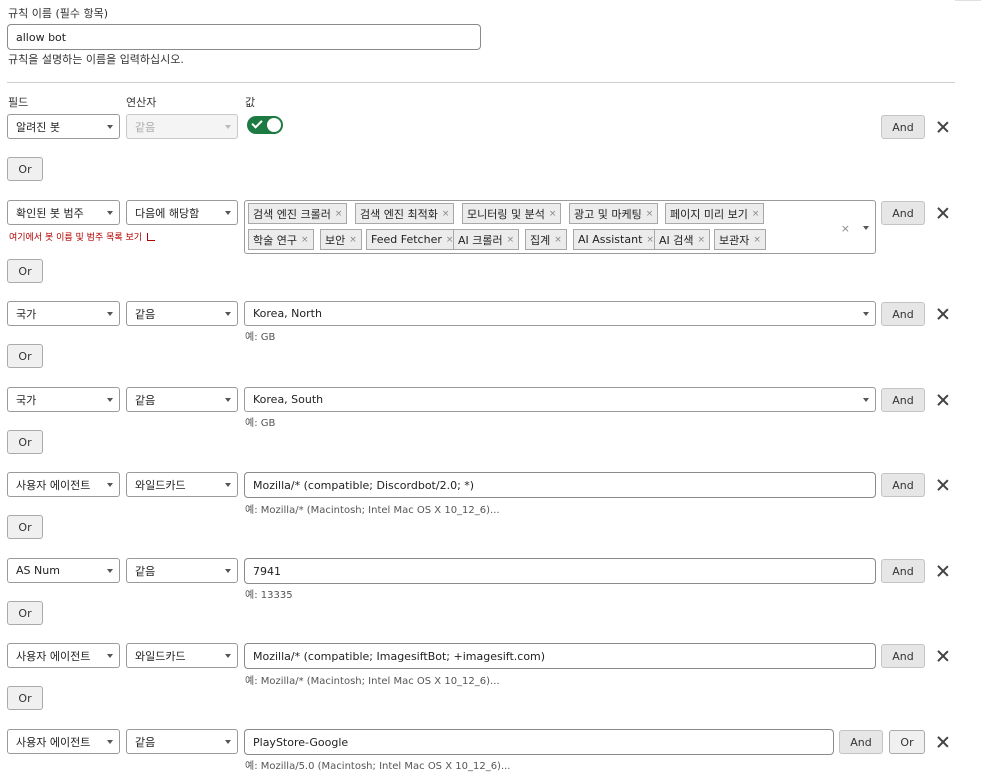 Image resolution: width=981 pixels, height=772 pixels. Describe the element at coordinates (25, 271) in the screenshot. I see `or-button-row-2: Or` at that location.